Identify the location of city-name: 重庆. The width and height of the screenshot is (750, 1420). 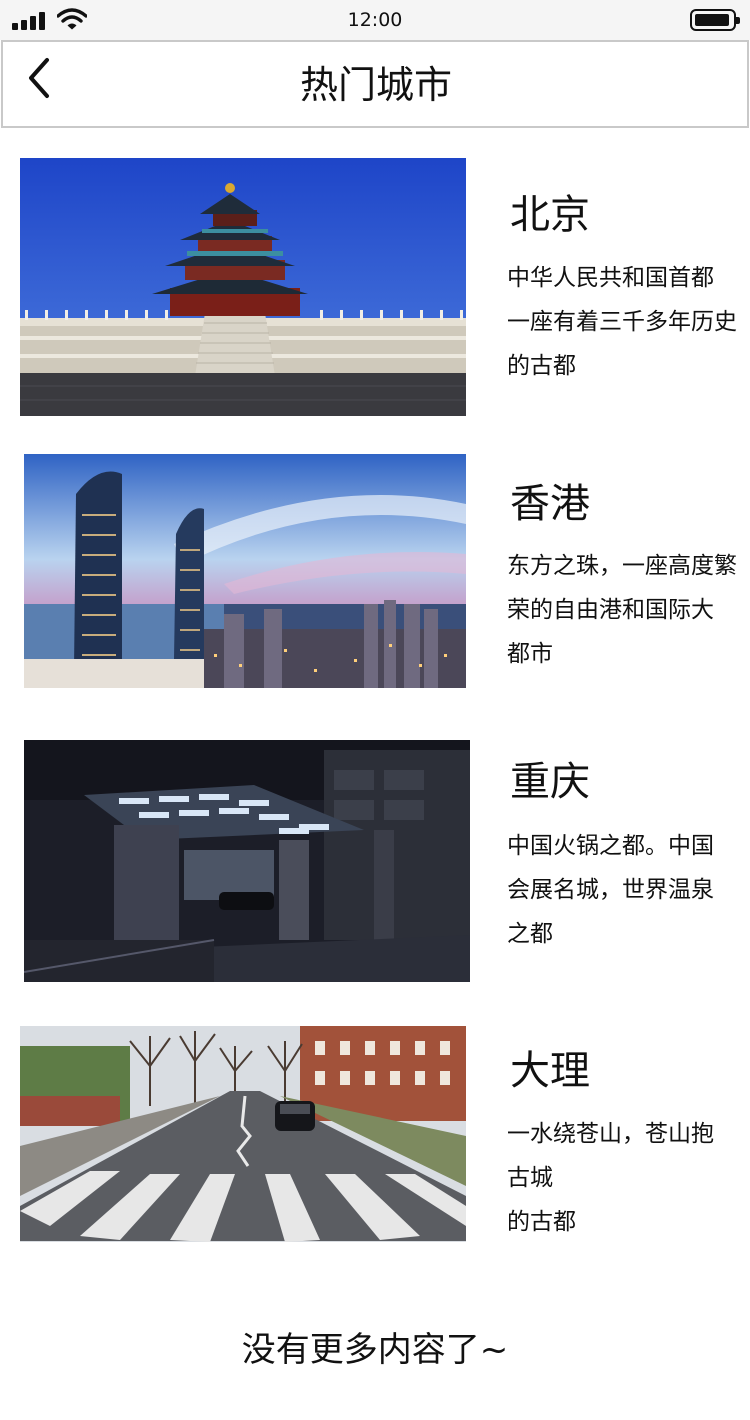
(550, 782).